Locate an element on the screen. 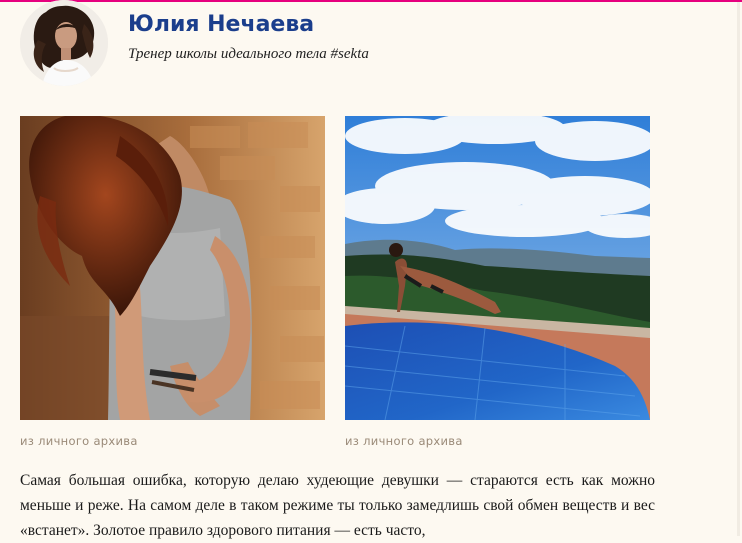 This screenshot has height=543, width=742. author-avatar is located at coordinates (64, 43).